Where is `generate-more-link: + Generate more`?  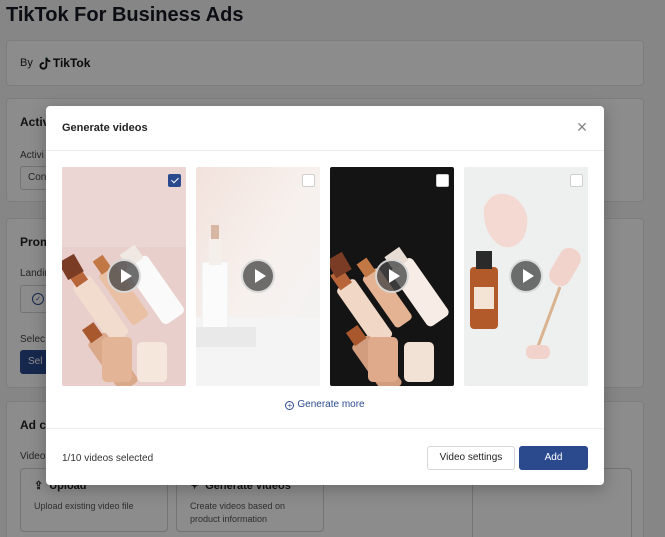 generate-more-link: + Generate more is located at coordinates (325, 404).